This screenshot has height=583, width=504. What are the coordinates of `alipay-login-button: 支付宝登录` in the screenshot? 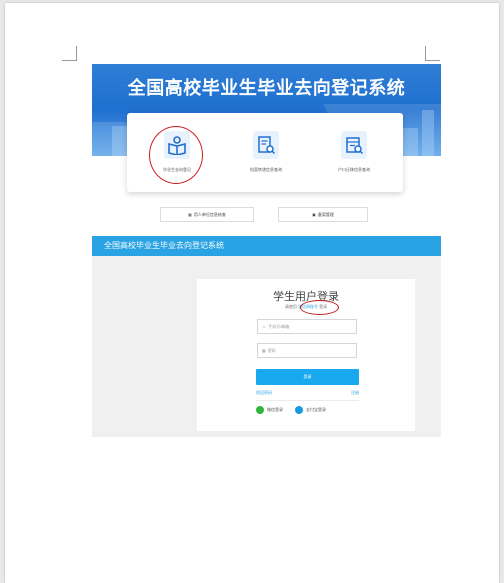 It's located at (310, 410).